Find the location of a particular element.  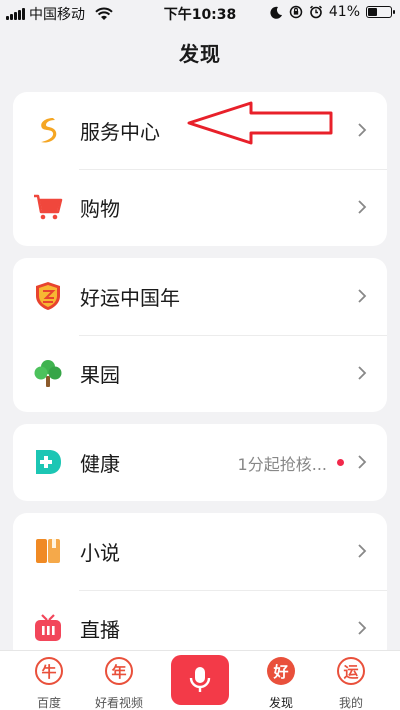

baidu-badge-text: 牛 is located at coordinates (48, 672).